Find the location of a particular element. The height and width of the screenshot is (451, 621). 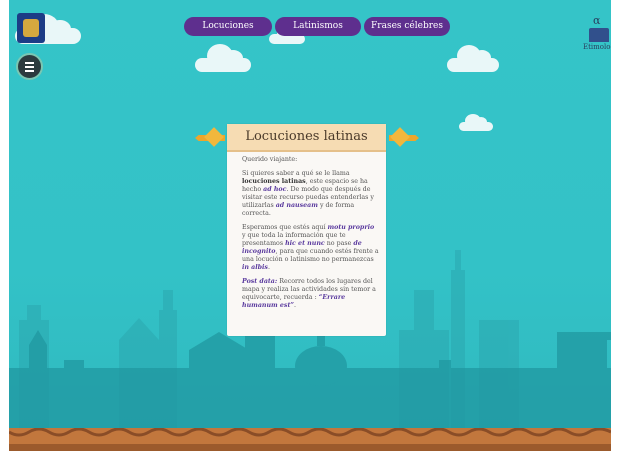

etimologia-button: α Etimología is located at coordinates (597, 36).